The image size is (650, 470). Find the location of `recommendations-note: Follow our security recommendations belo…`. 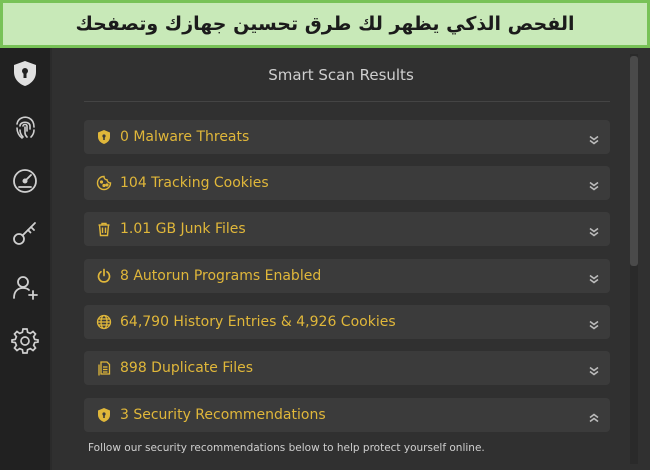

recommendations-note: Follow our security recommendations belo… is located at coordinates (286, 448).